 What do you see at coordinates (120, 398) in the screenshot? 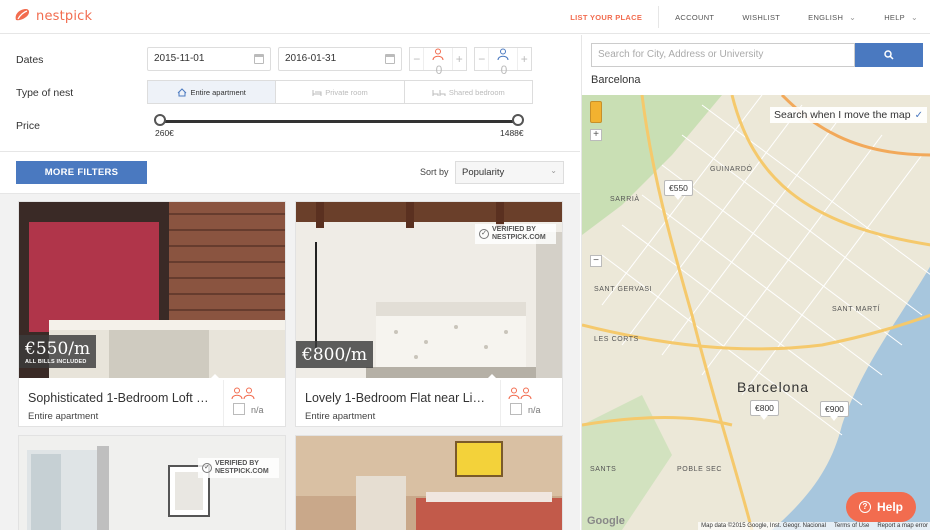
I see `listing-title: Sophisticated 1-Bedroom Loft near Gràcia` at bounding box center [120, 398].